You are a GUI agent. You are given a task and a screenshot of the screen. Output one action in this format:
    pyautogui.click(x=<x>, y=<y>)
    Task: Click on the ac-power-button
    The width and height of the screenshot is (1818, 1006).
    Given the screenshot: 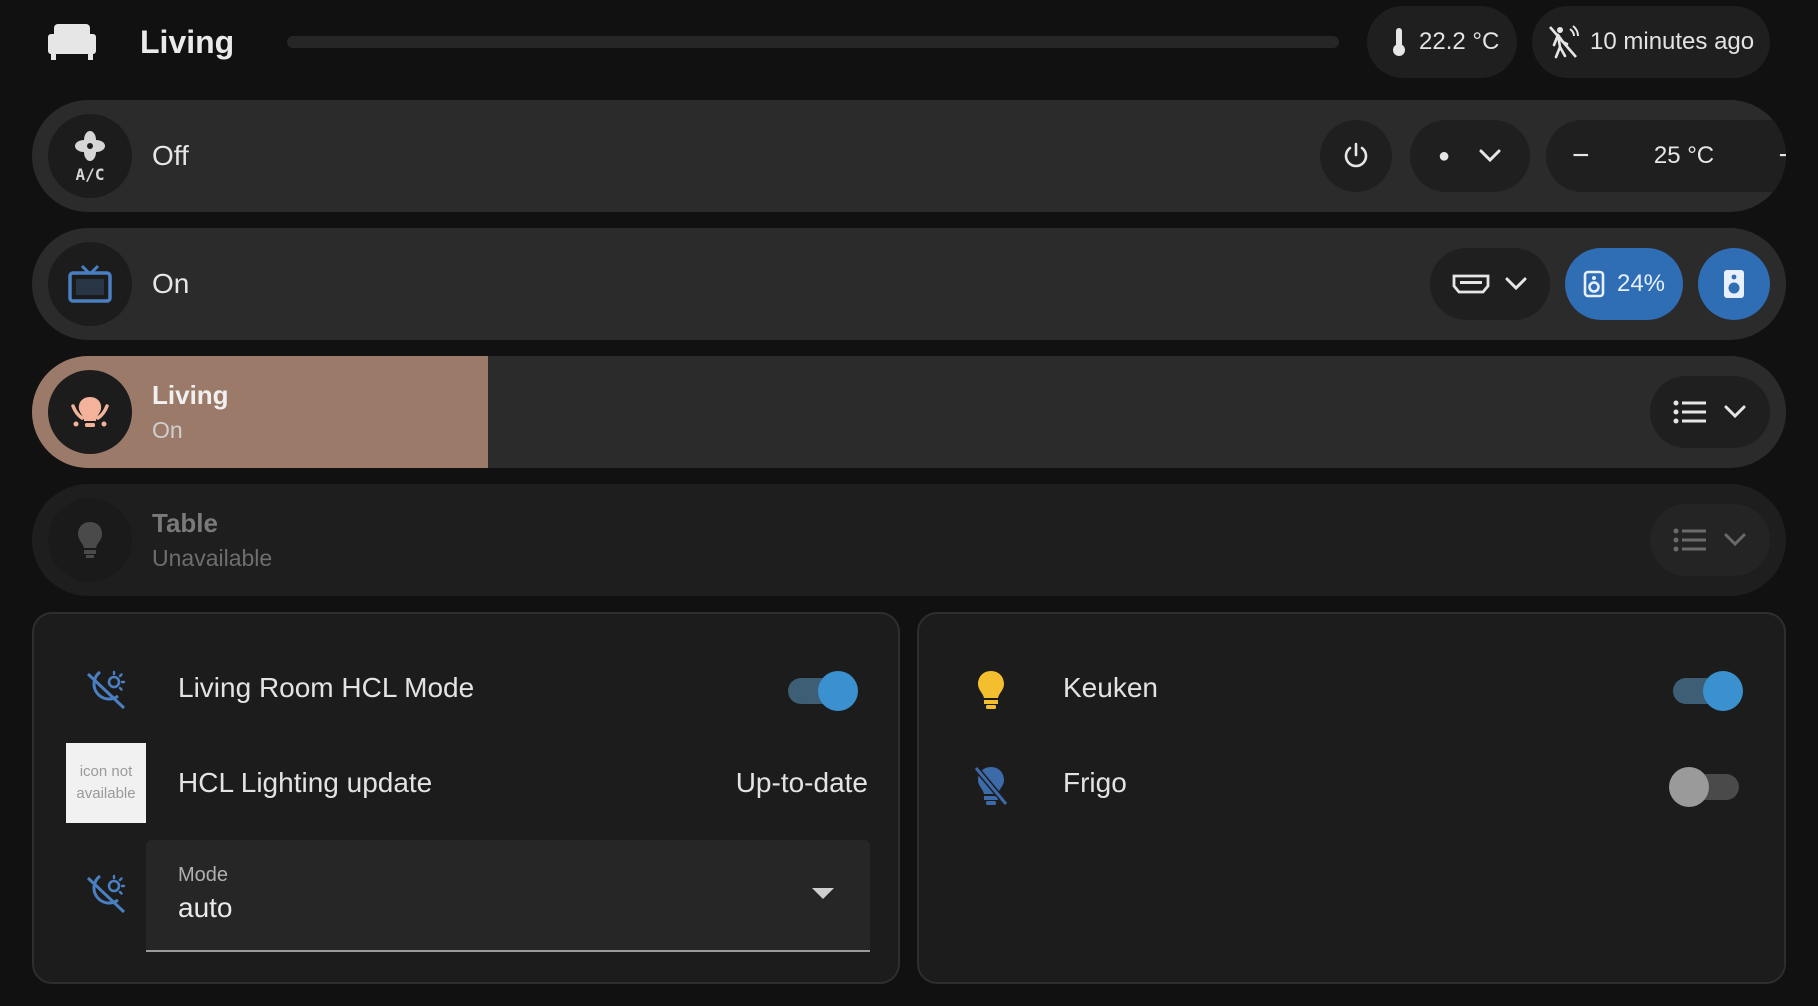 What is the action you would take?
    pyautogui.click(x=1356, y=156)
    